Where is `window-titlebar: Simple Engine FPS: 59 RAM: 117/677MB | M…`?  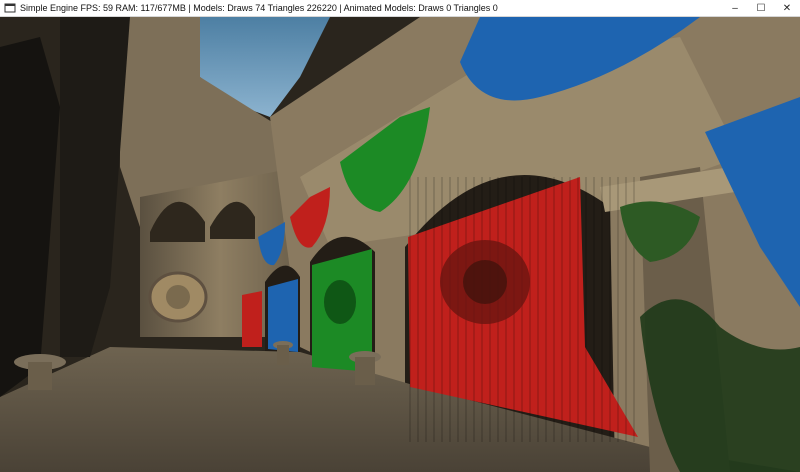 window-titlebar: Simple Engine FPS: 59 RAM: 117/677MB | M… is located at coordinates (400, 8).